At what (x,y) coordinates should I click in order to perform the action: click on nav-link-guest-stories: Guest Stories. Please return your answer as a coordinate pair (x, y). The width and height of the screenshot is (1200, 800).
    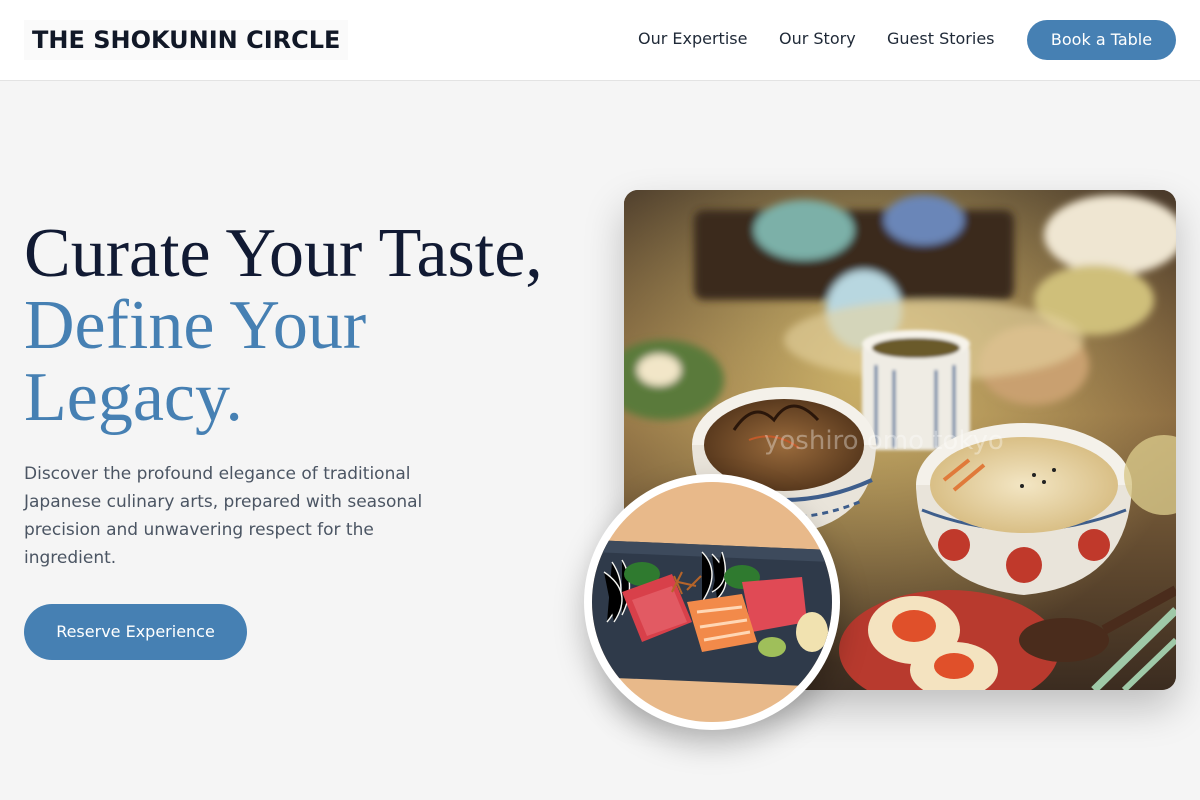
    Looking at the image, I should click on (941, 39).